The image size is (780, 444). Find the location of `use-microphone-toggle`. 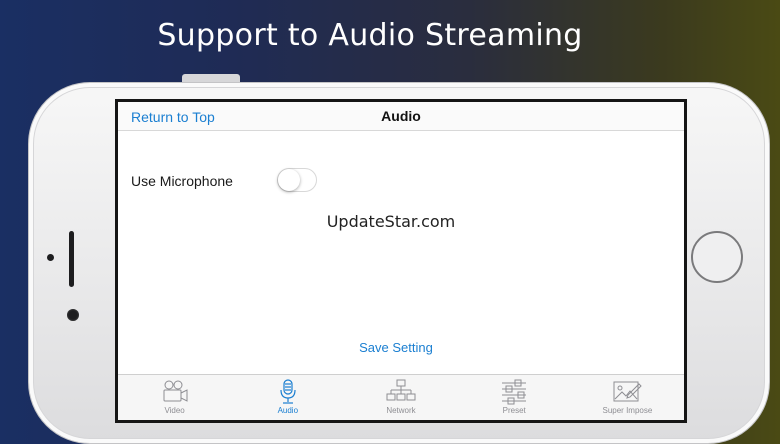

use-microphone-toggle is located at coordinates (297, 180).